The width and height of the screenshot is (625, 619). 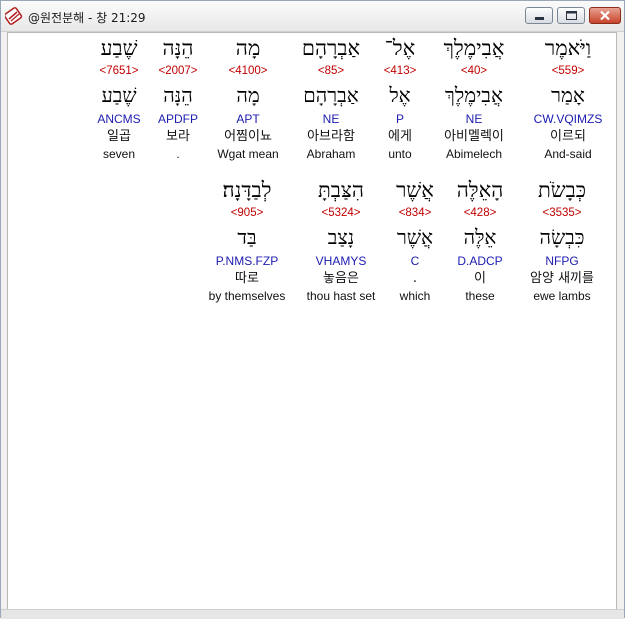 What do you see at coordinates (400, 48) in the screenshot?
I see `hebrew-word: אֶל־` at bounding box center [400, 48].